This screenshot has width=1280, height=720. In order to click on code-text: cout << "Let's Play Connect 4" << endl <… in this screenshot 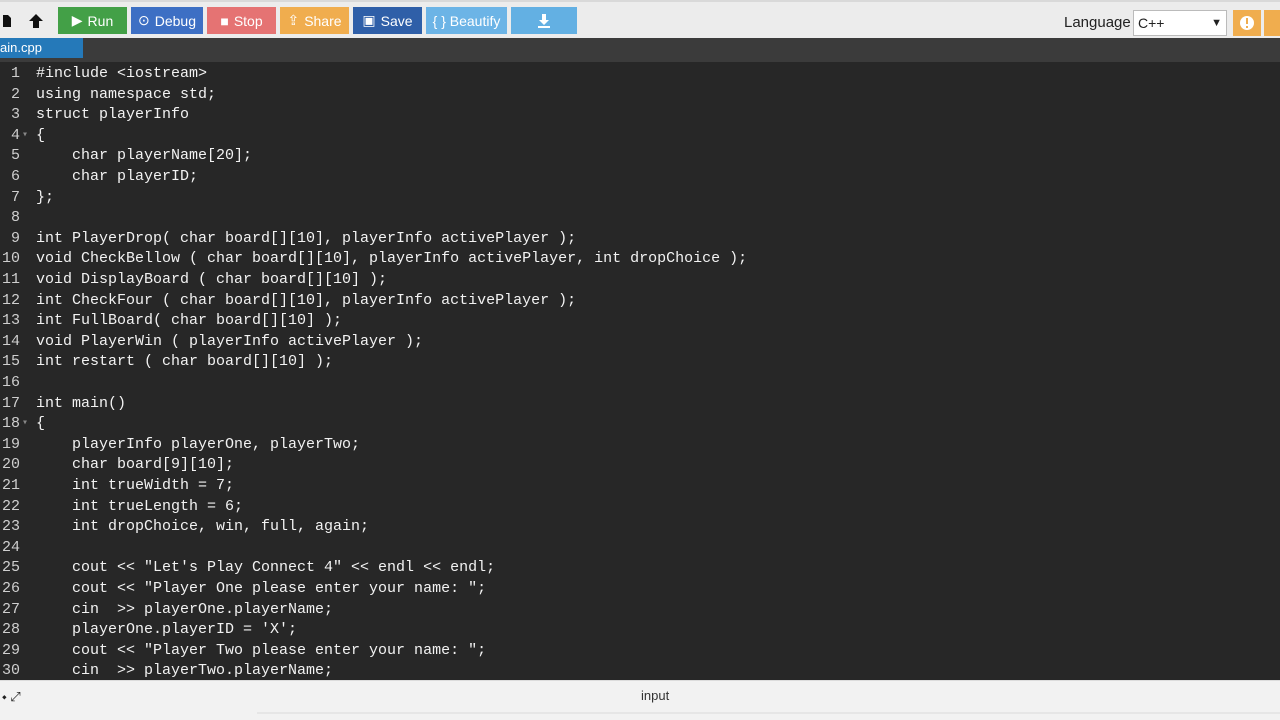, I will do `click(266, 568)`.